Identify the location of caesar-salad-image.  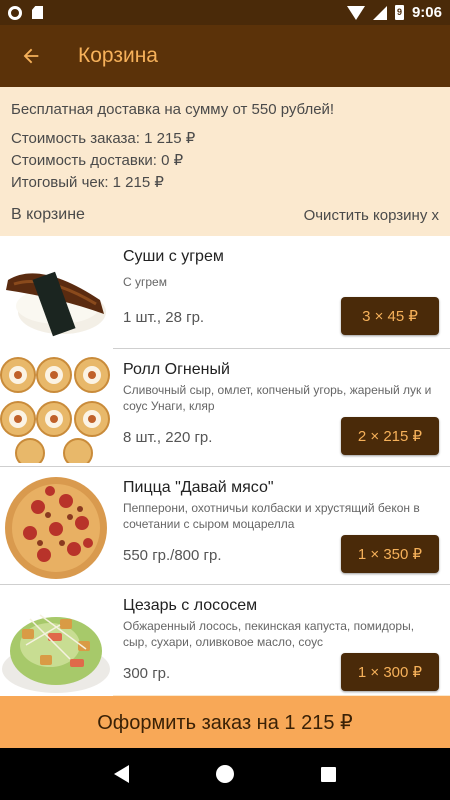
(56, 644).